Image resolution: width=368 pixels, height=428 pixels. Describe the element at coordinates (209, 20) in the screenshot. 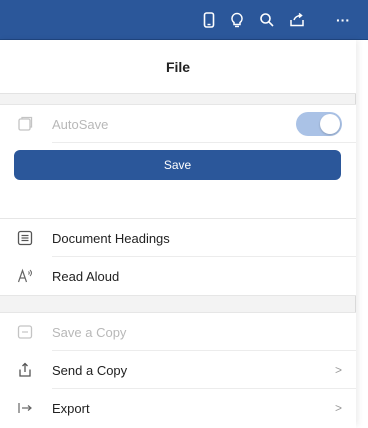

I see `tablet-icon` at that location.